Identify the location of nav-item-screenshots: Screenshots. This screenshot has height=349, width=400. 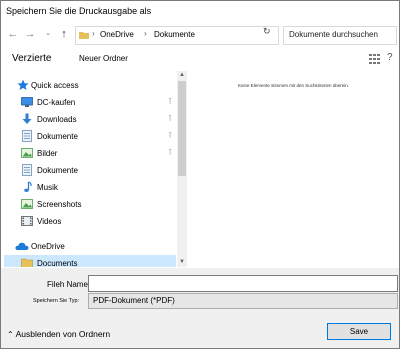
(90, 204).